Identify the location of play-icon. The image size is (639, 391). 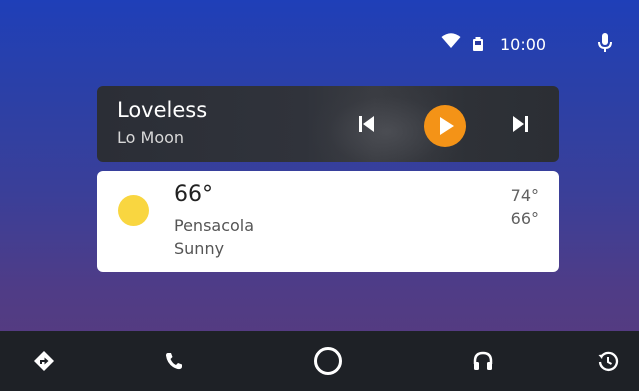
(447, 126).